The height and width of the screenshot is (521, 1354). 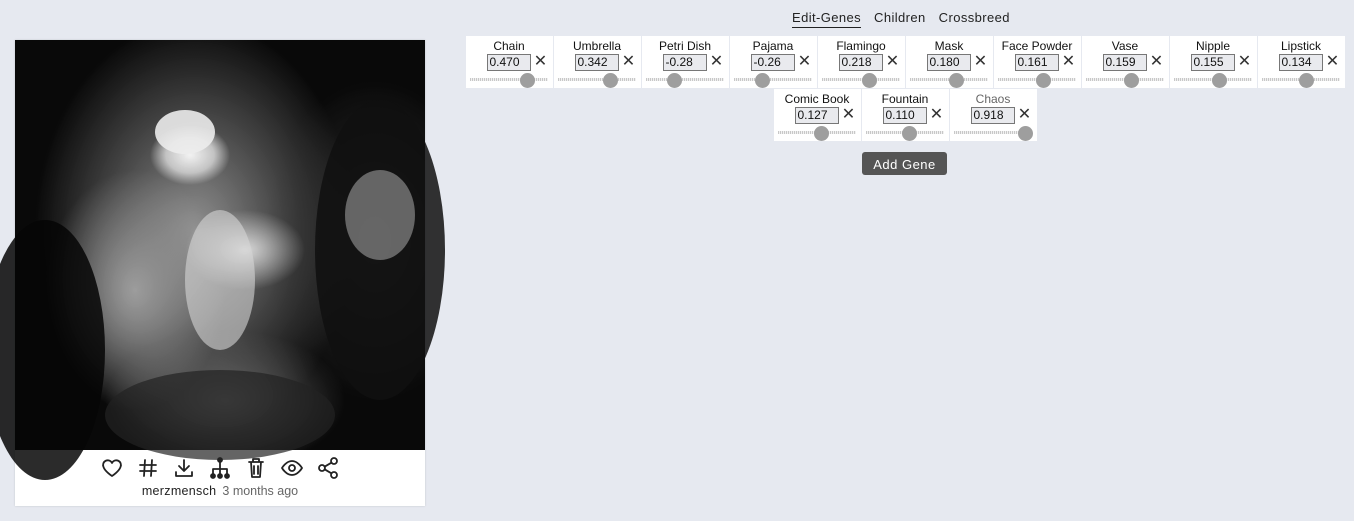 I want to click on gene-value-input: -0.28, so click(x=684, y=62).